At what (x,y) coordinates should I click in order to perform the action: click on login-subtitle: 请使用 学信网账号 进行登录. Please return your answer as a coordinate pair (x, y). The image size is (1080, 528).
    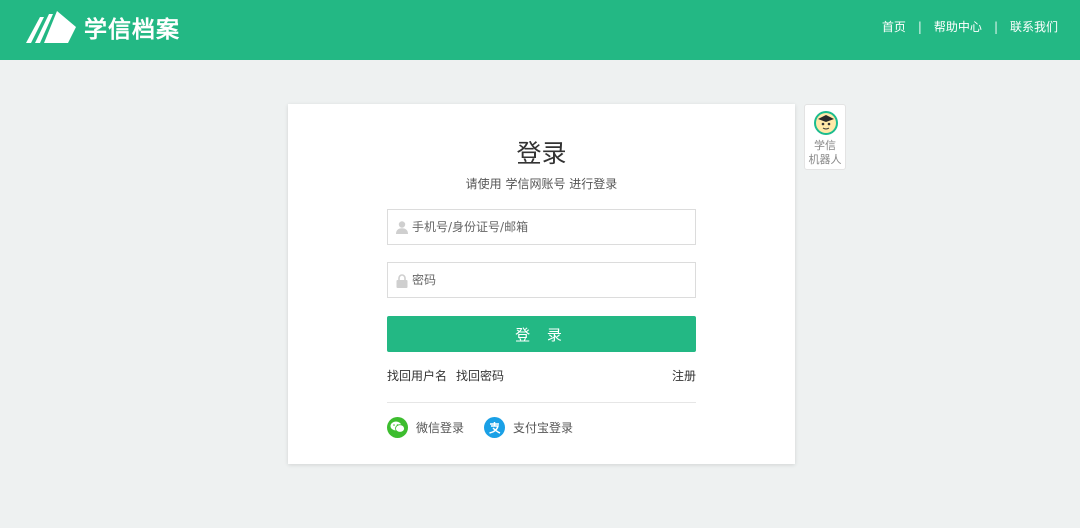
    Looking at the image, I should click on (541, 184).